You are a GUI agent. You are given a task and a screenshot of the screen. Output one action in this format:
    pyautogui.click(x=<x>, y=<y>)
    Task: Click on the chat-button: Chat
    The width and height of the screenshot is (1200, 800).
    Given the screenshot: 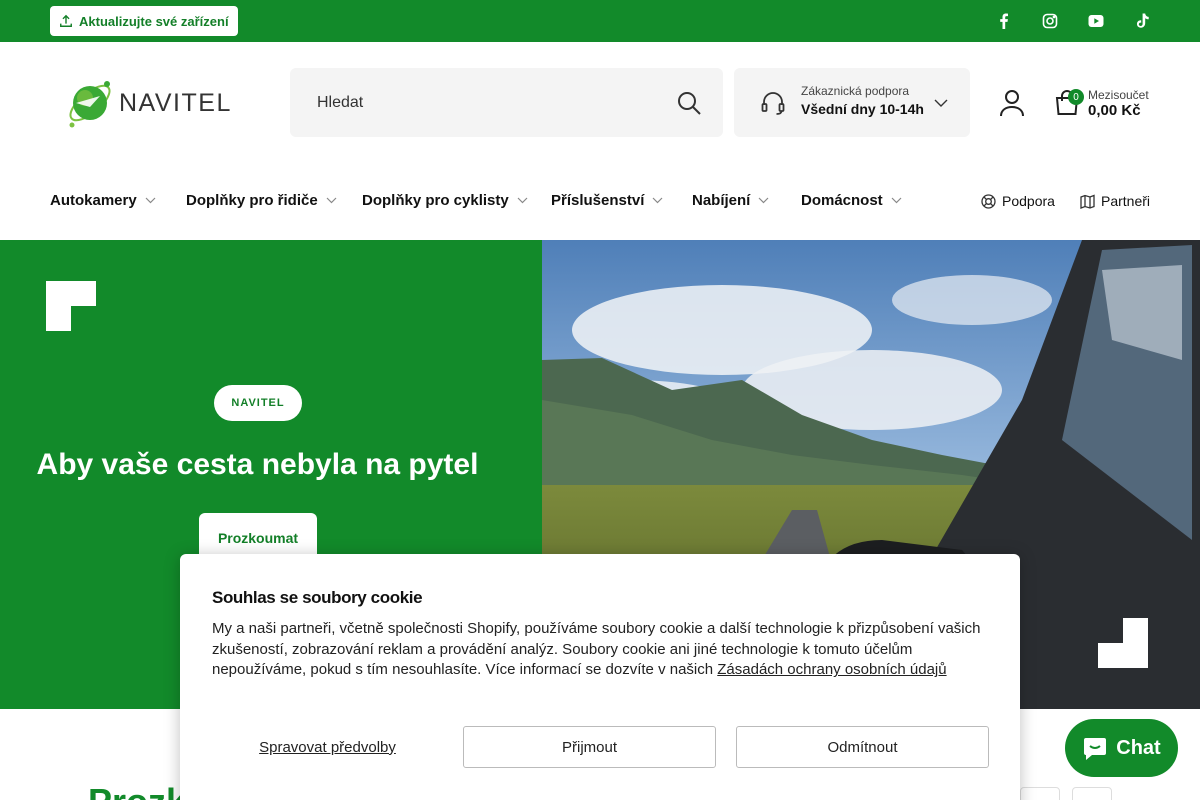 What is the action you would take?
    pyautogui.click(x=1121, y=748)
    